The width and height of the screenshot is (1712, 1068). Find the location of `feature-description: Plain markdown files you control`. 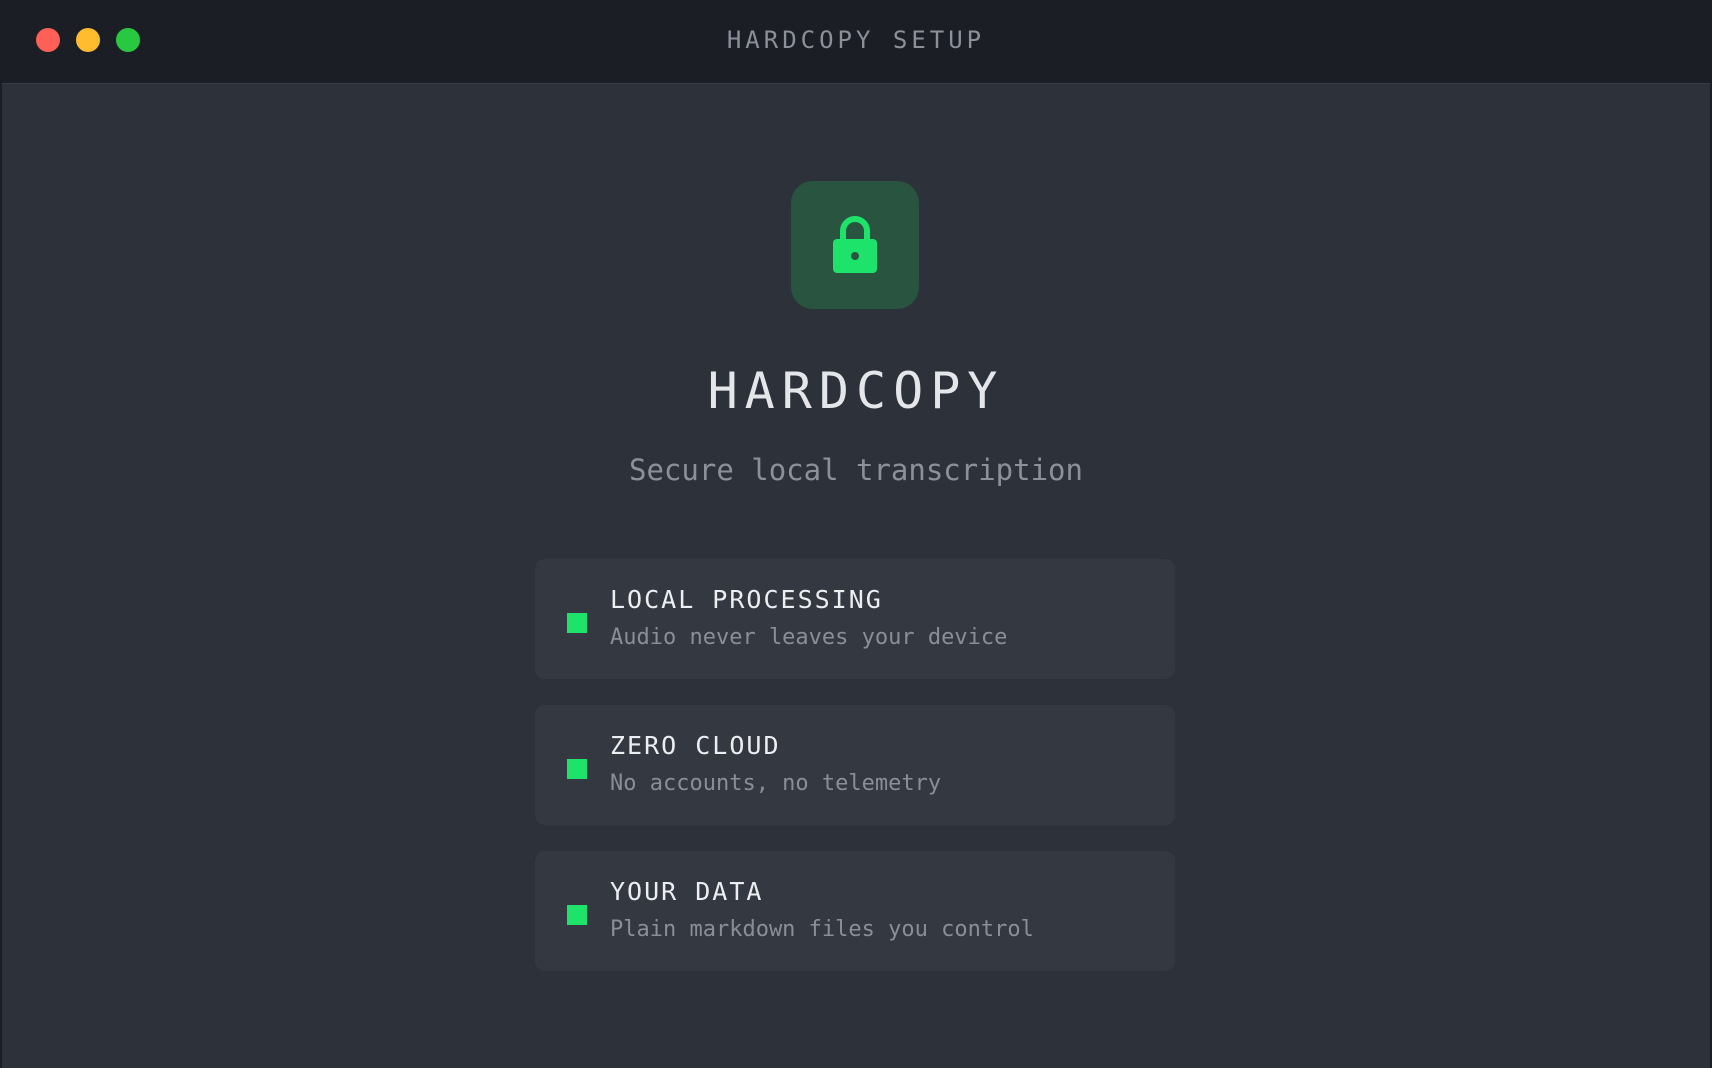

feature-description: Plain markdown files you control is located at coordinates (822, 929).